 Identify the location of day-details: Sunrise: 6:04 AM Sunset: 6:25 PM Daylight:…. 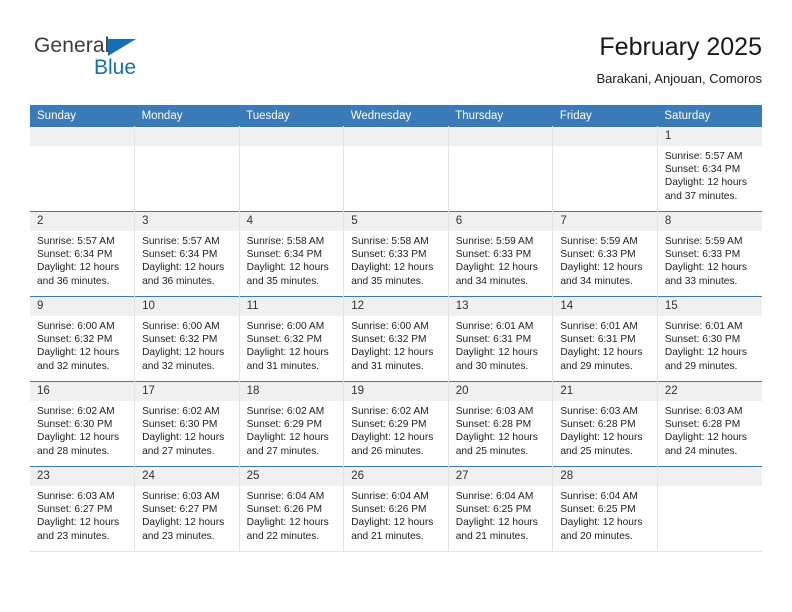
(501, 514).